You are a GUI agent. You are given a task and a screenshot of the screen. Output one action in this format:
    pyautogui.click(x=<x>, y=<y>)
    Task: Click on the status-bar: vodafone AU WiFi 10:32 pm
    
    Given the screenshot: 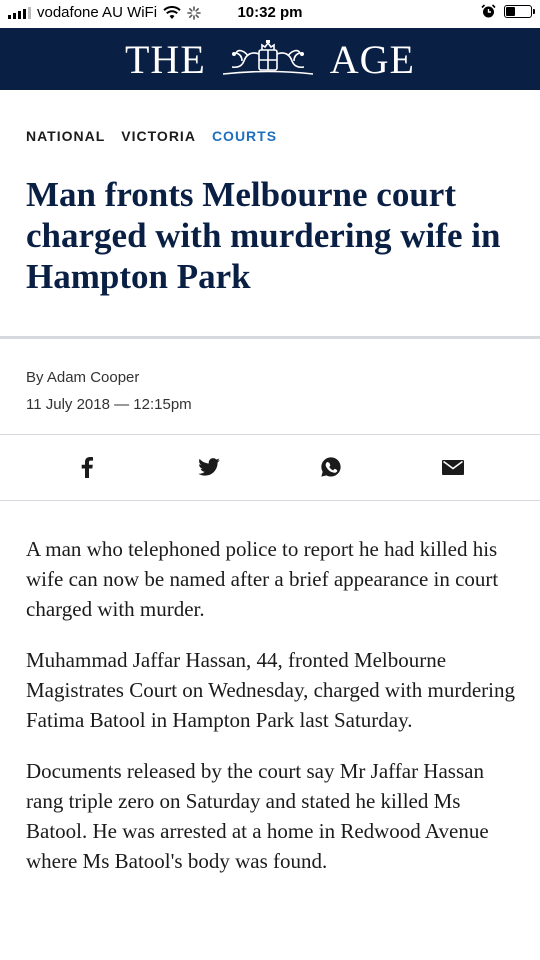 What is the action you would take?
    pyautogui.click(x=270, y=14)
    